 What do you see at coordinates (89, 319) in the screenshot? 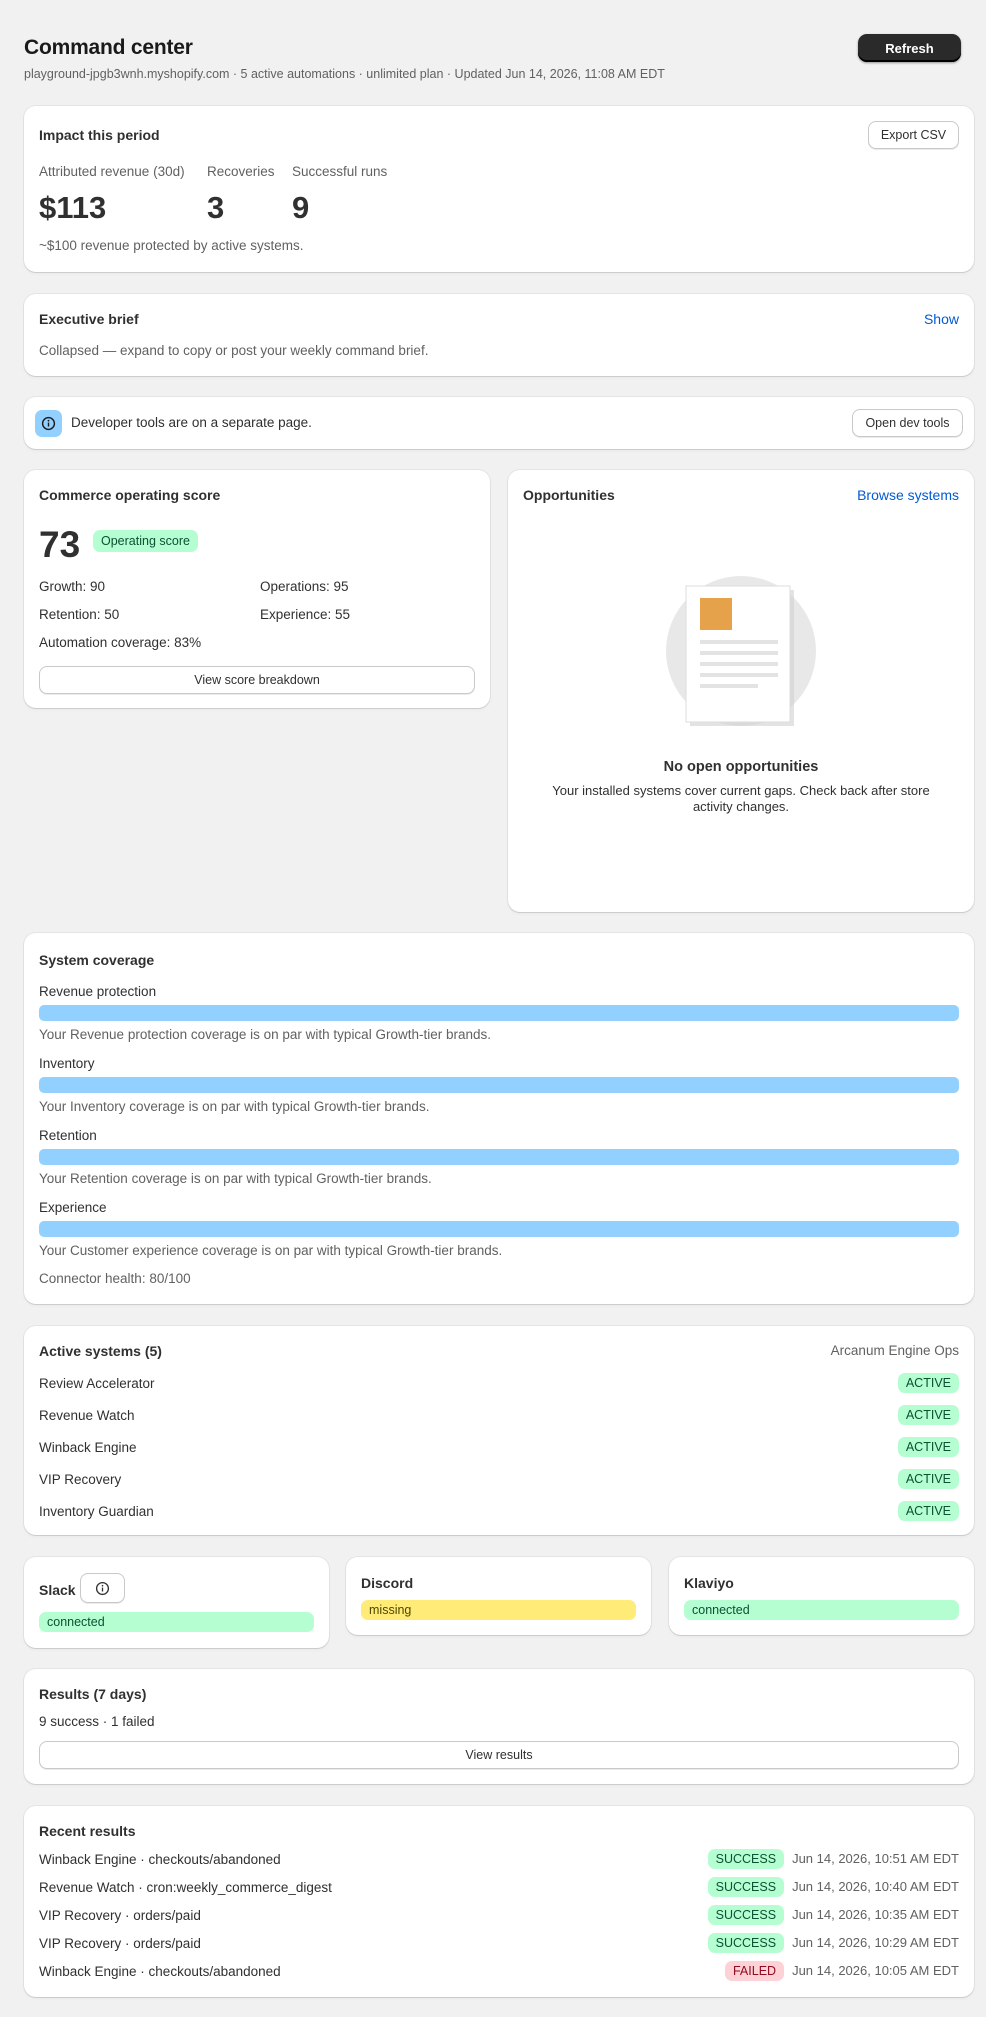
I see `brief-title: Executive brief` at bounding box center [89, 319].